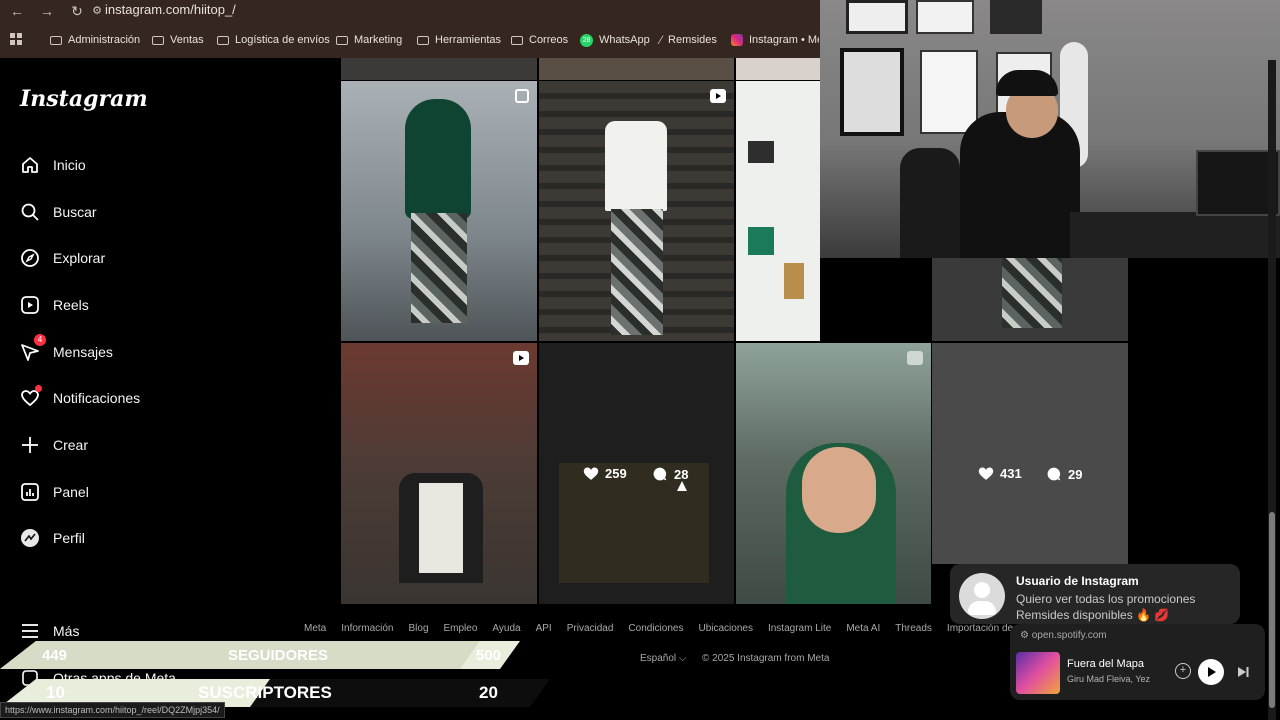 Image resolution: width=1280 pixels, height=720 pixels. I want to click on footer-link: Condiciones, so click(655, 630).